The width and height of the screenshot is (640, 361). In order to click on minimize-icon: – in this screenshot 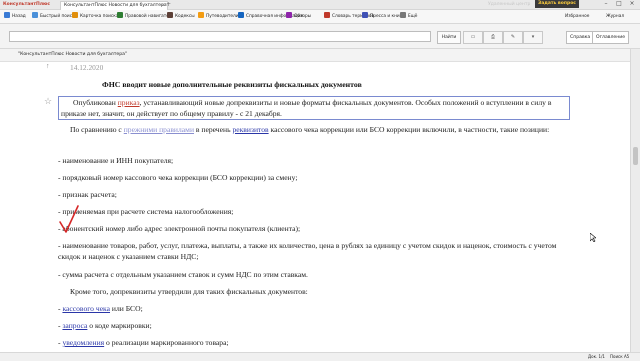, I will do `click(606, 4)`.